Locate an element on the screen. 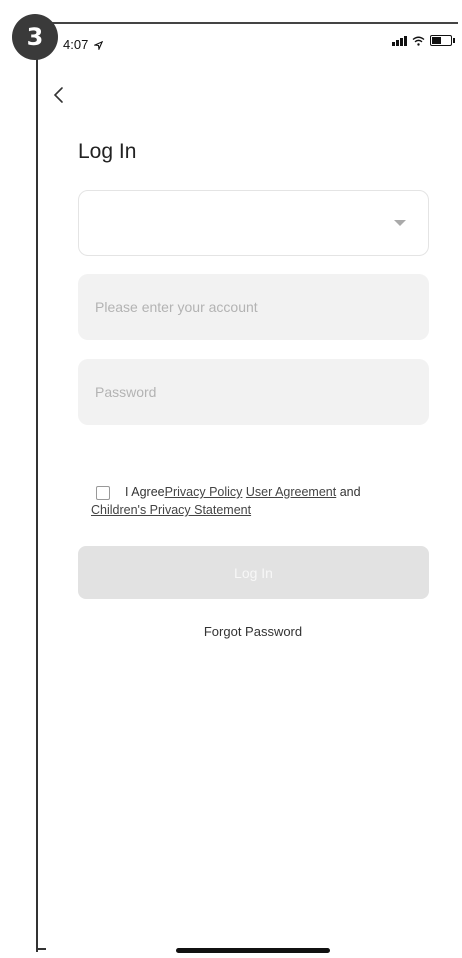  status-time-text: 4:07 is located at coordinates (76, 44).